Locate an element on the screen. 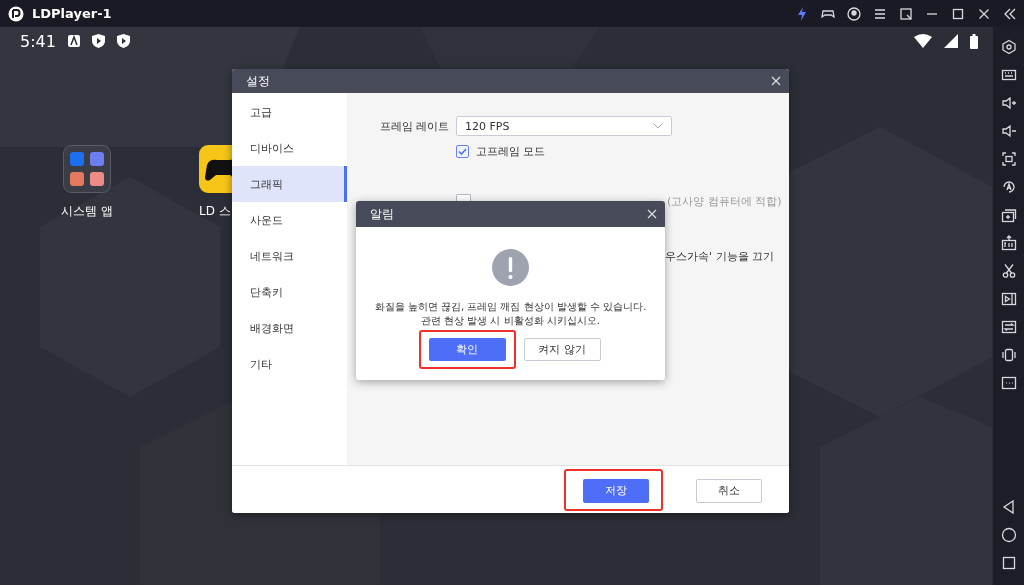 Image resolution: width=1024 pixels, height=585 pixels. nav-item: 기타 is located at coordinates (289, 364).